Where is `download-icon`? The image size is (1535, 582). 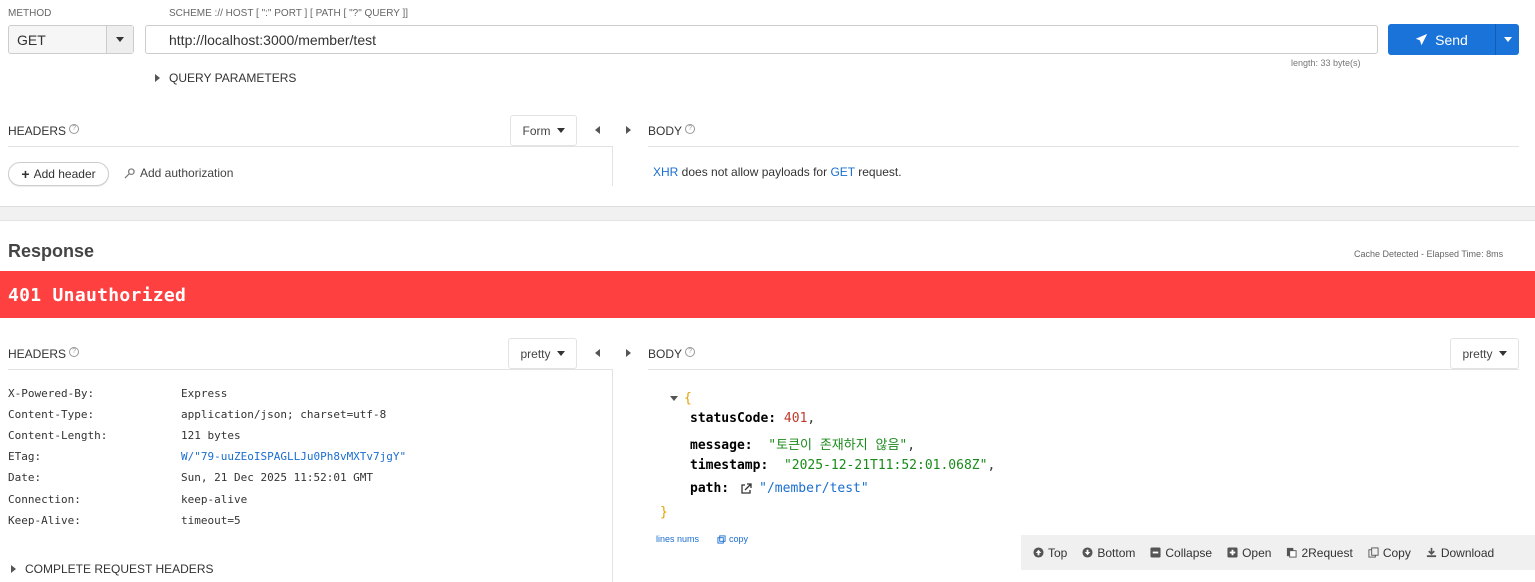 download-icon is located at coordinates (1431, 552).